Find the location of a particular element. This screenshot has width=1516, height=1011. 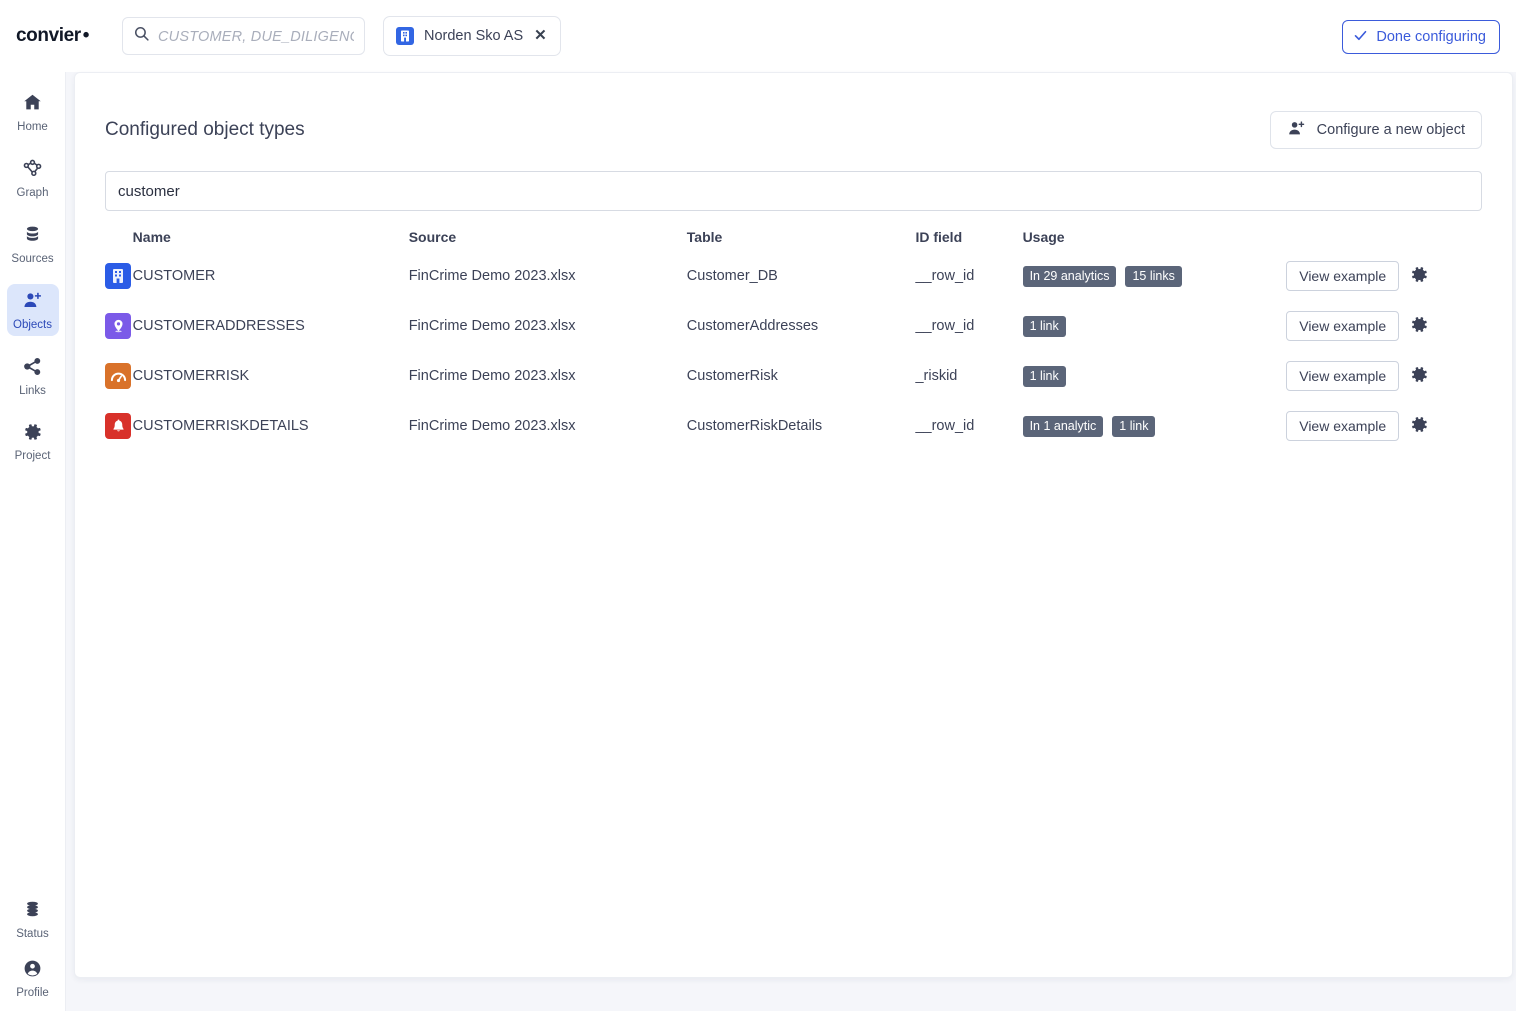

sidebar-item-objects: Objects is located at coordinates (32, 310).